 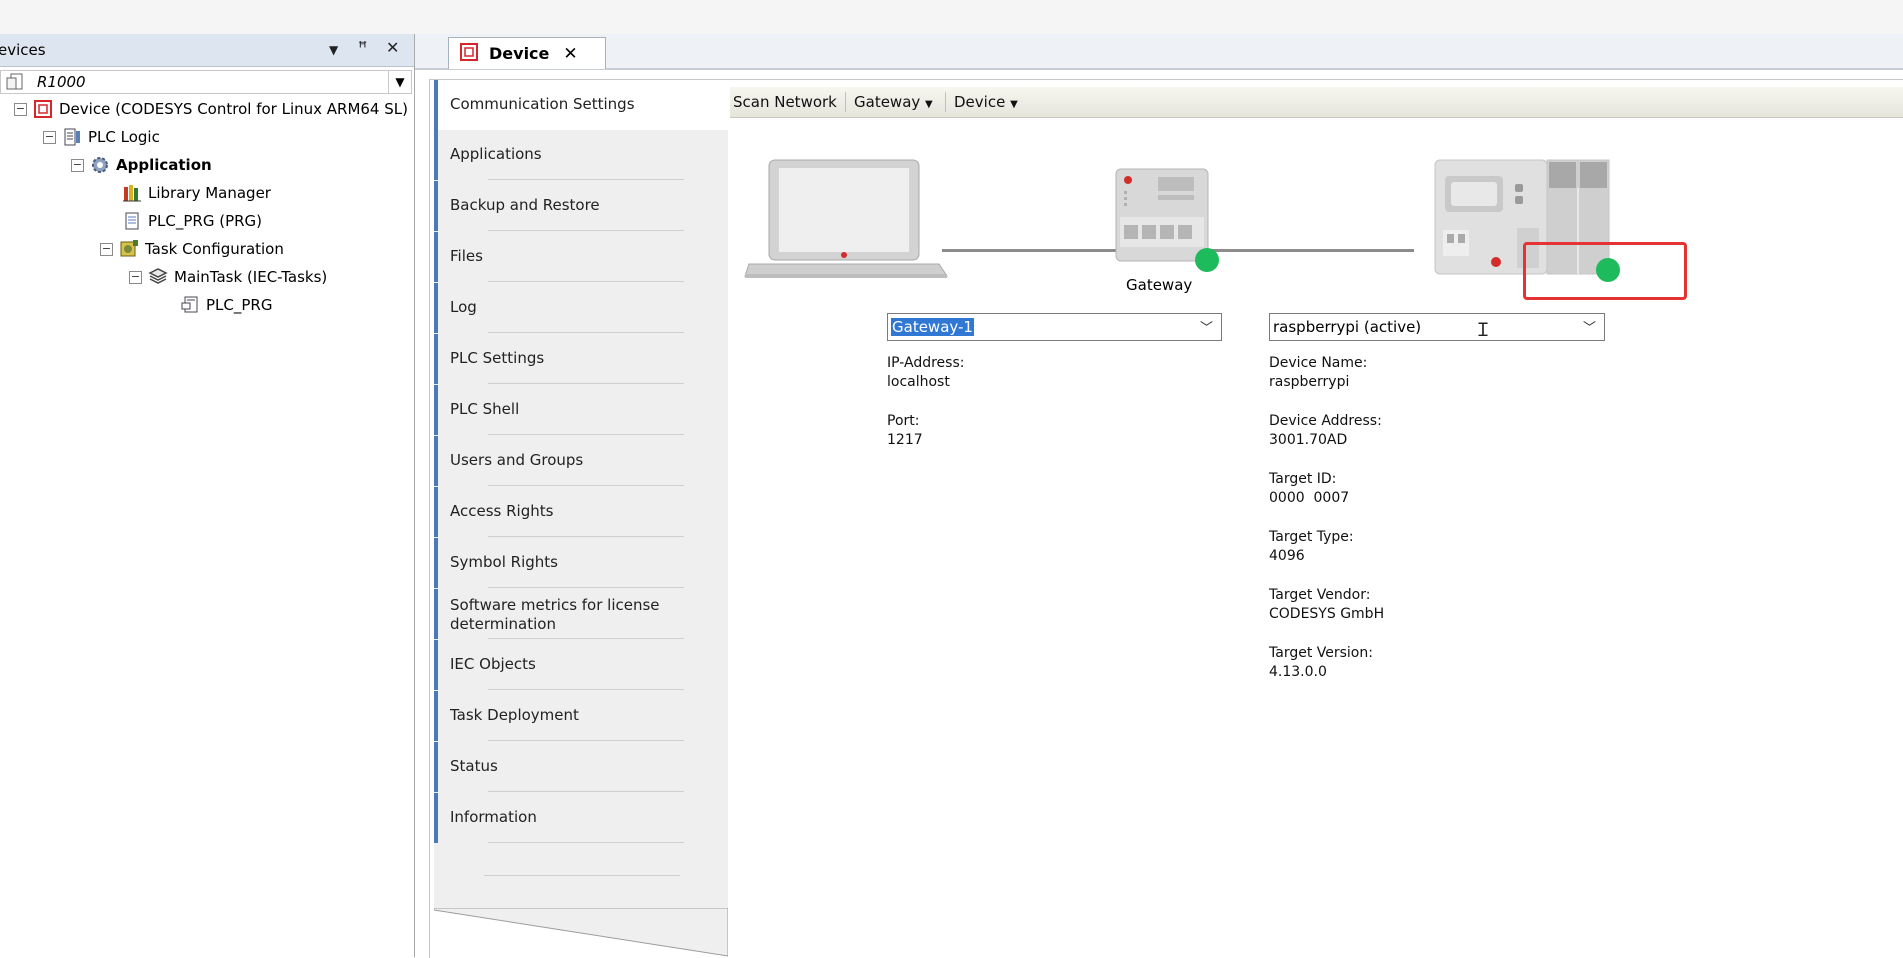 I want to click on gateway-info: IP-Address: localhost Port: 1217, so click(x=925, y=402).